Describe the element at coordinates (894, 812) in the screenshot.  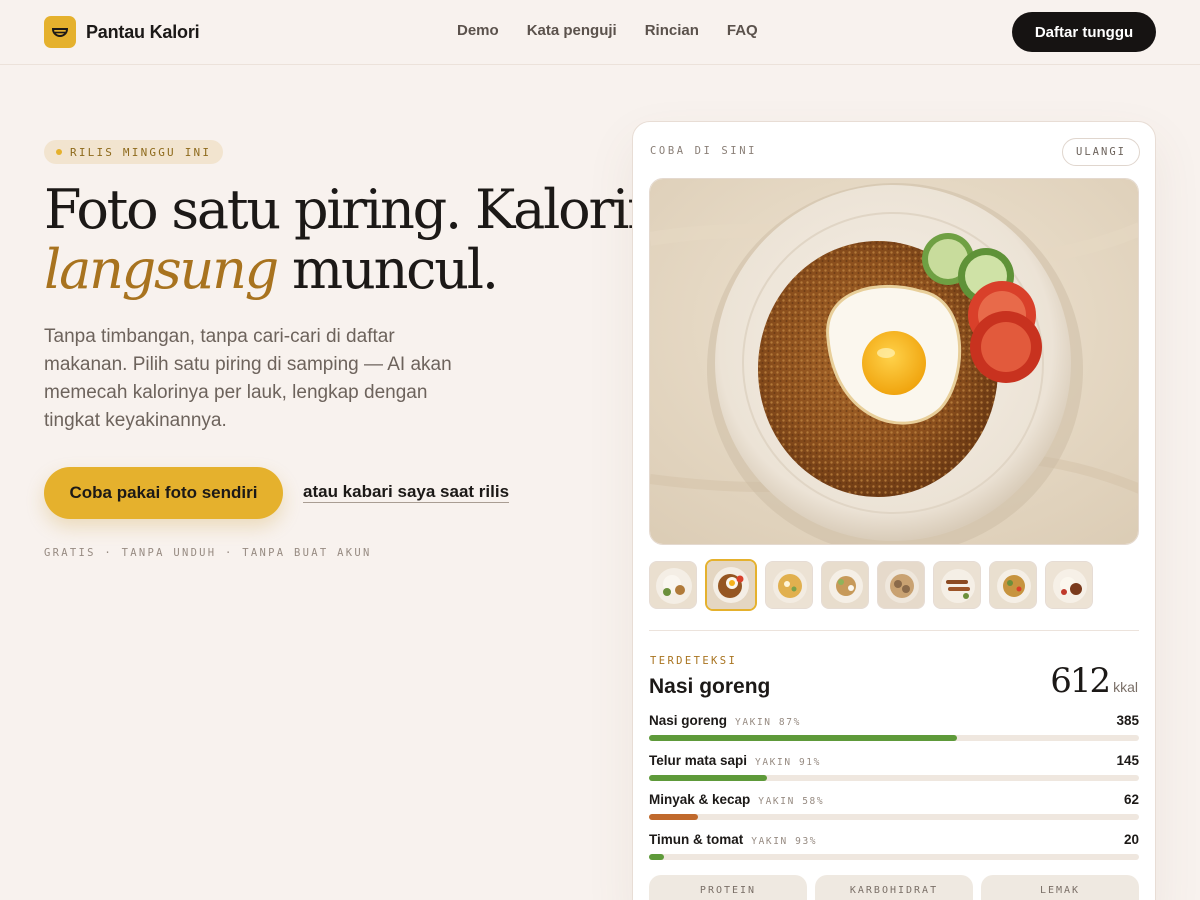
I see `breakdown-item: Minyak & kecap YAKIN 58% 62` at that location.